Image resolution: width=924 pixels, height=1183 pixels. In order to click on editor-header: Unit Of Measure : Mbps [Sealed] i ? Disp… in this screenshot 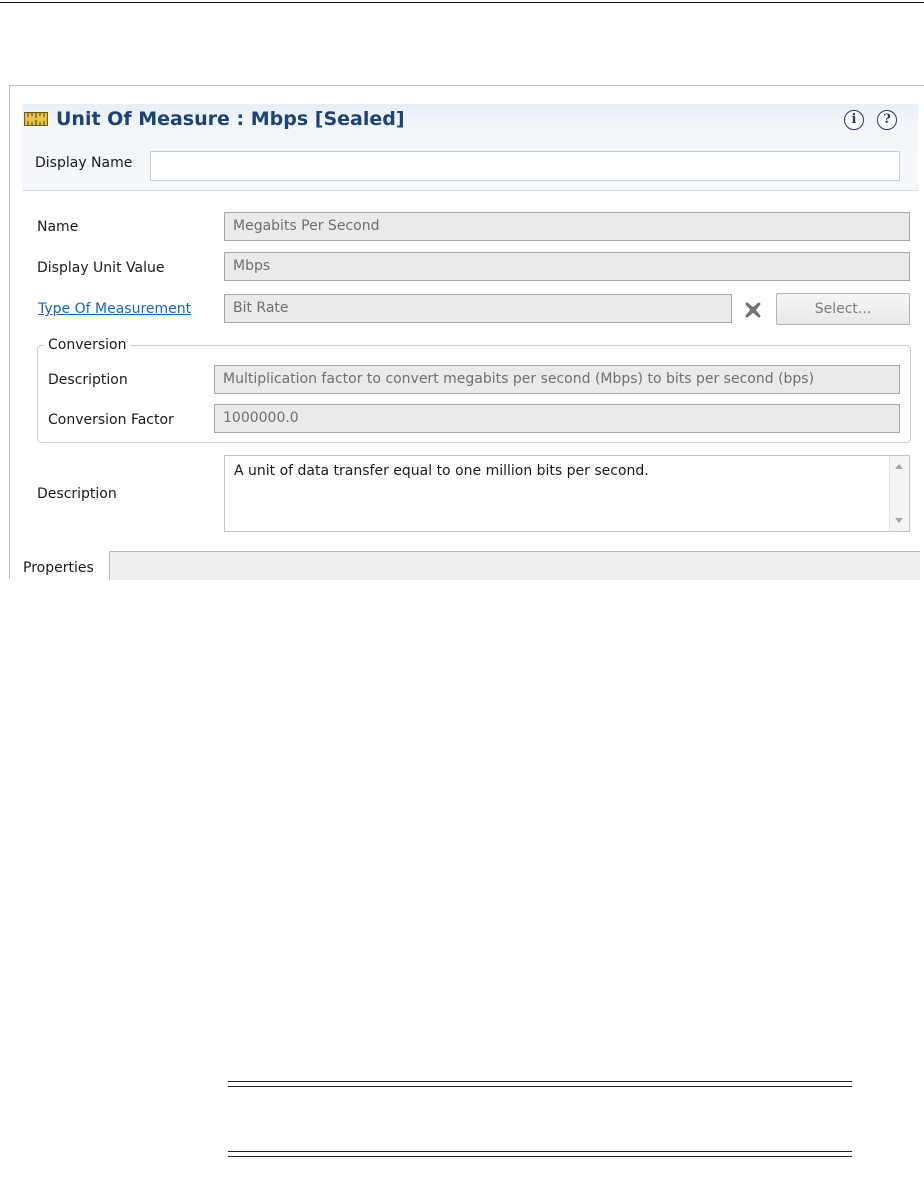, I will do `click(470, 147)`.